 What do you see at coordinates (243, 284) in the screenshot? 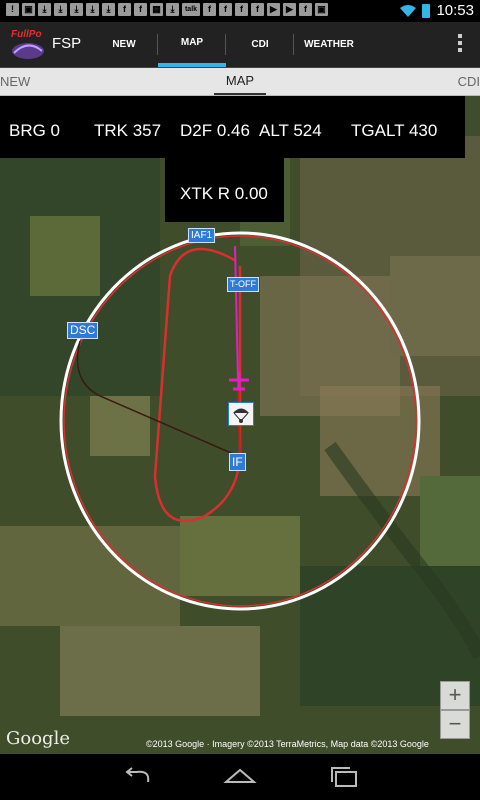
I see `waypoint-toff: T-OFF` at bounding box center [243, 284].